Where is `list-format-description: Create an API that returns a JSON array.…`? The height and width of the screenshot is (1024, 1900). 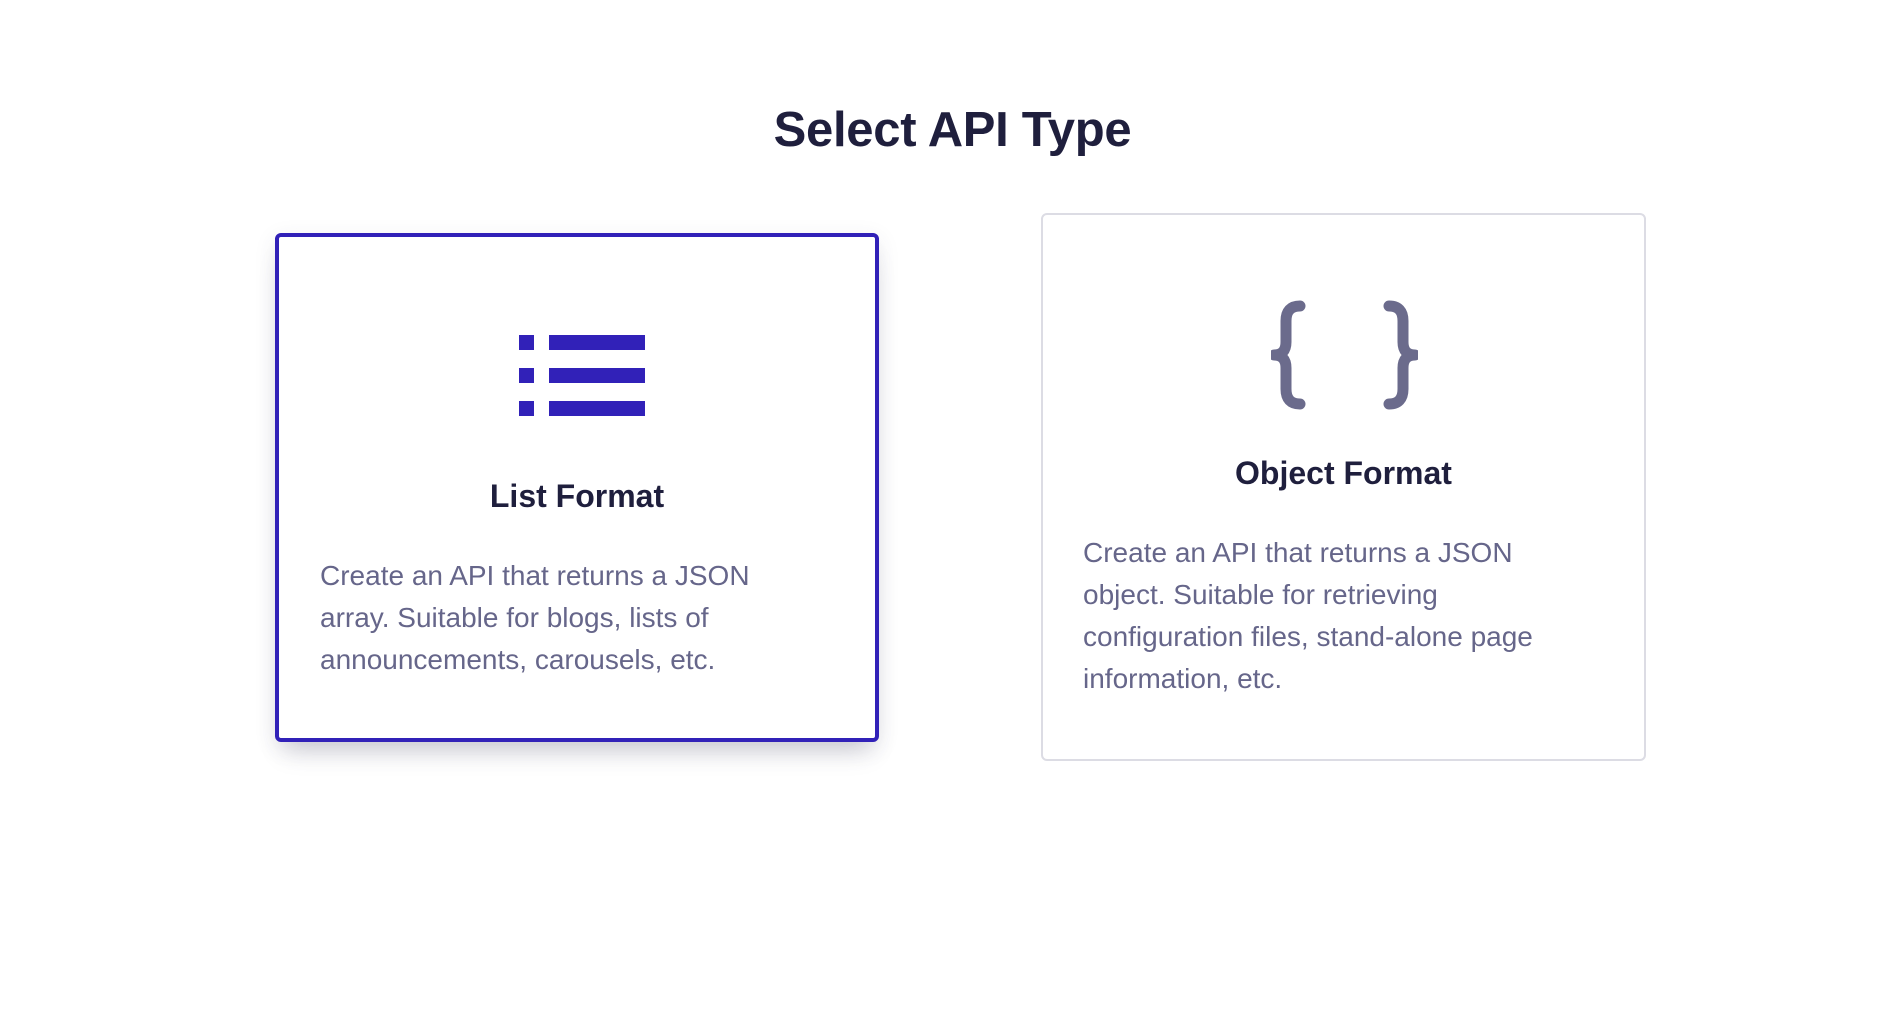 list-format-description: Create an API that returns a JSON array.… is located at coordinates (535, 617).